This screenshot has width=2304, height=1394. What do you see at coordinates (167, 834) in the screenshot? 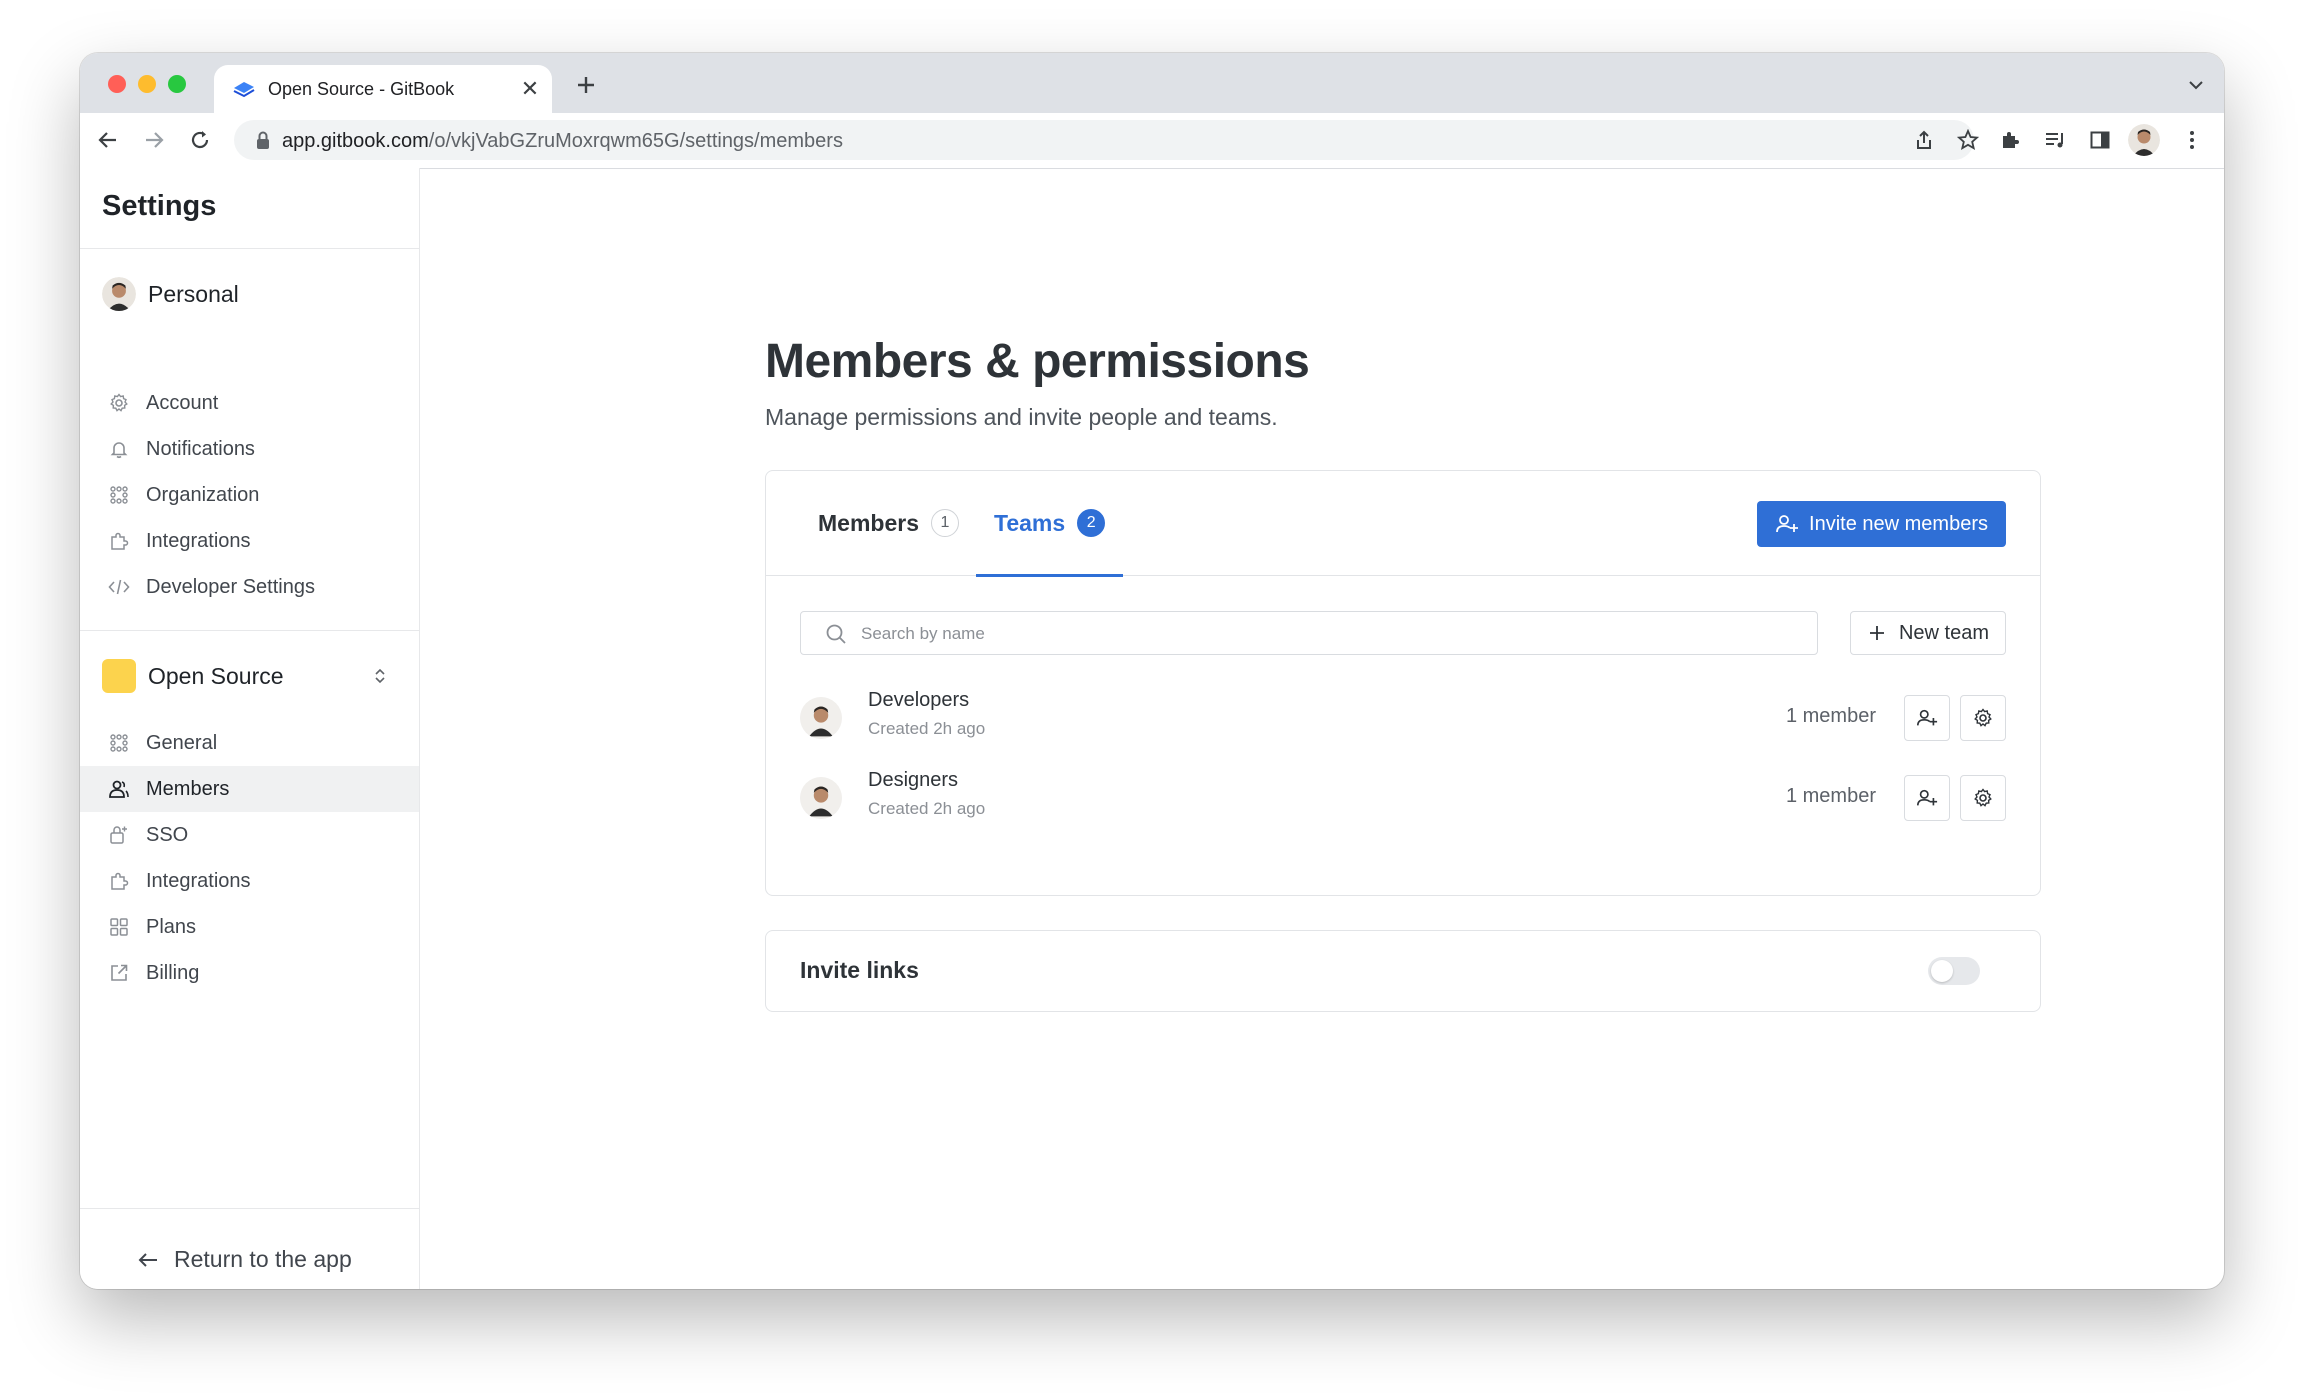
I see `sidebar-item-label: SSO` at bounding box center [167, 834].